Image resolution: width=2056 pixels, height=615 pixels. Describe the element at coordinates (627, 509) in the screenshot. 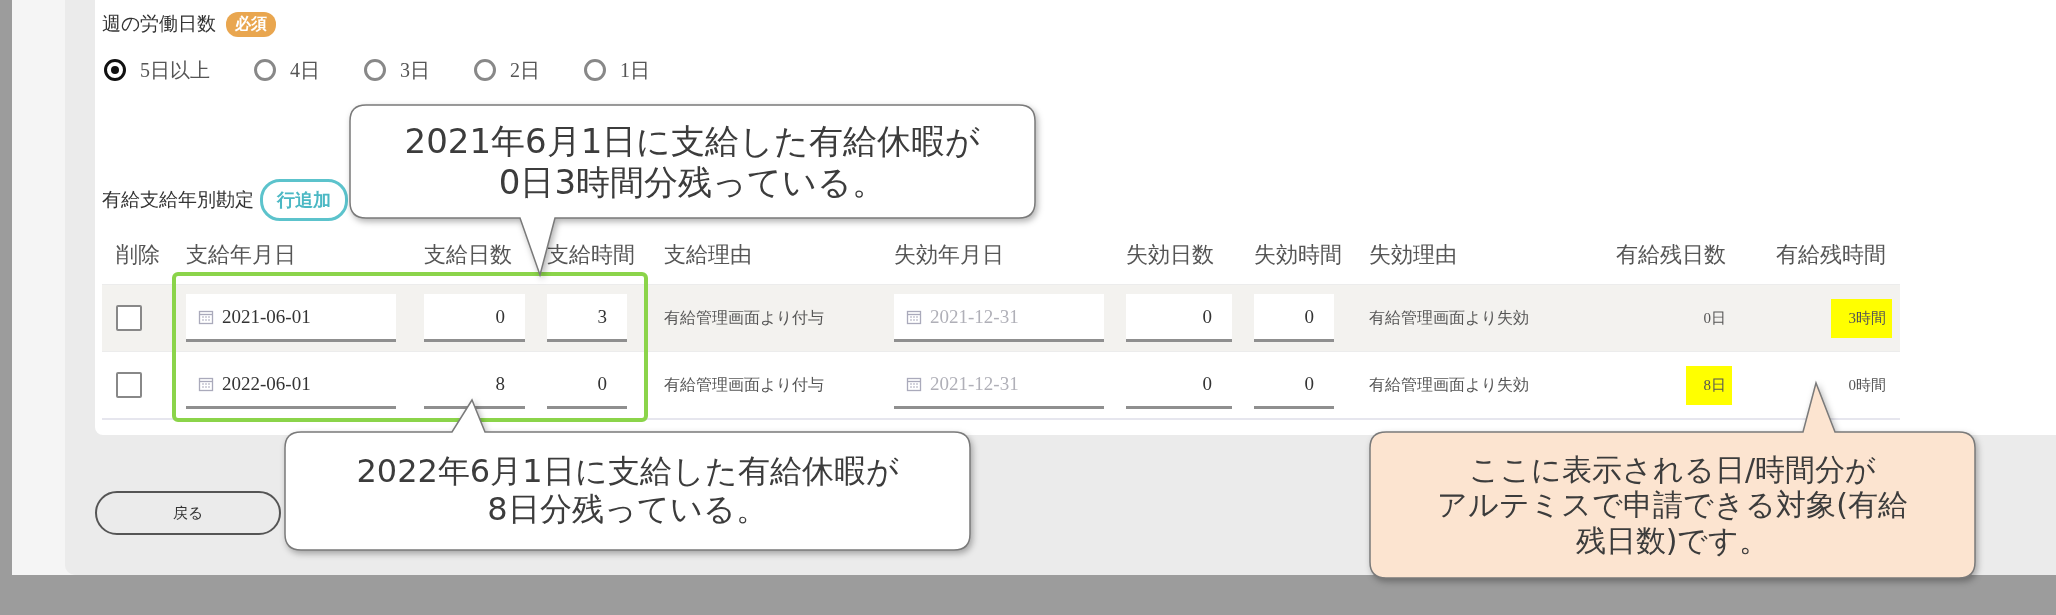

I see `callout-text: 8日分残っている。` at that location.